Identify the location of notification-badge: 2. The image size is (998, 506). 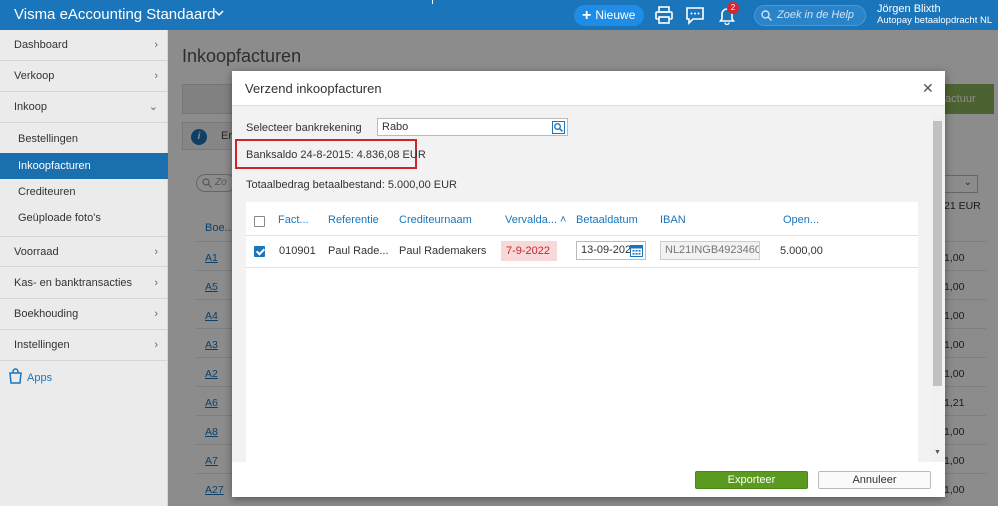
(733, 8).